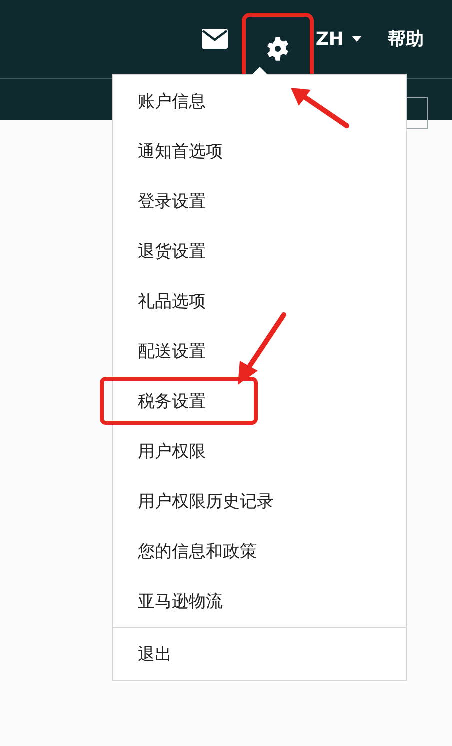 The width and height of the screenshot is (452, 746). Describe the element at coordinates (179, 451) in the screenshot. I see `menu-item: 用户权限` at that location.